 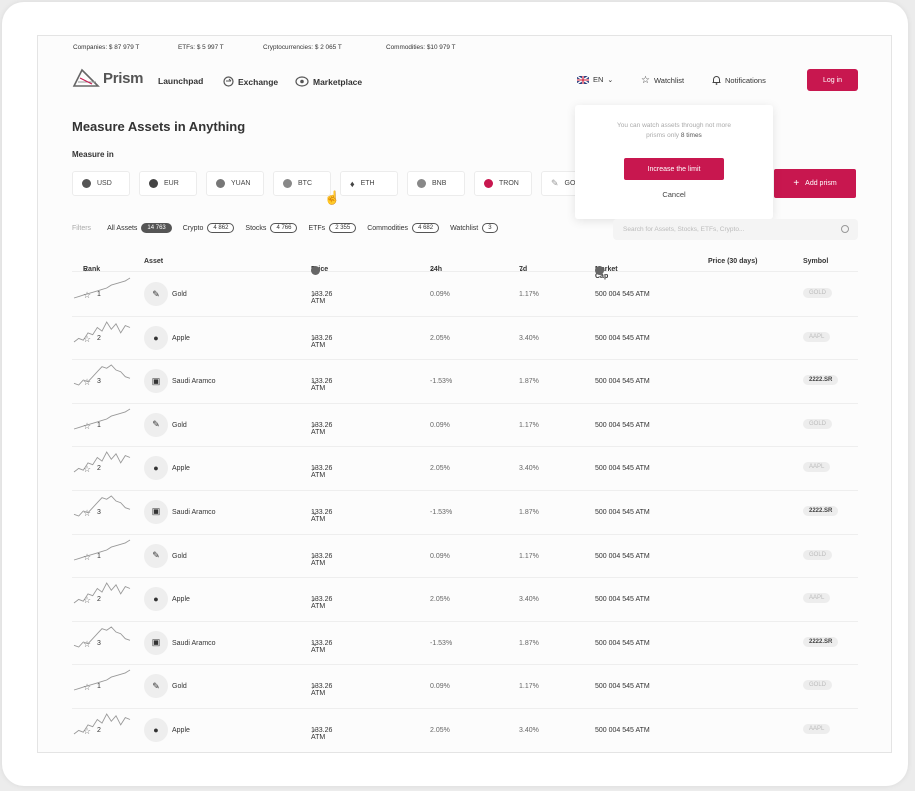 I want to click on row-change-7d: 1.17%, so click(x=529, y=687).